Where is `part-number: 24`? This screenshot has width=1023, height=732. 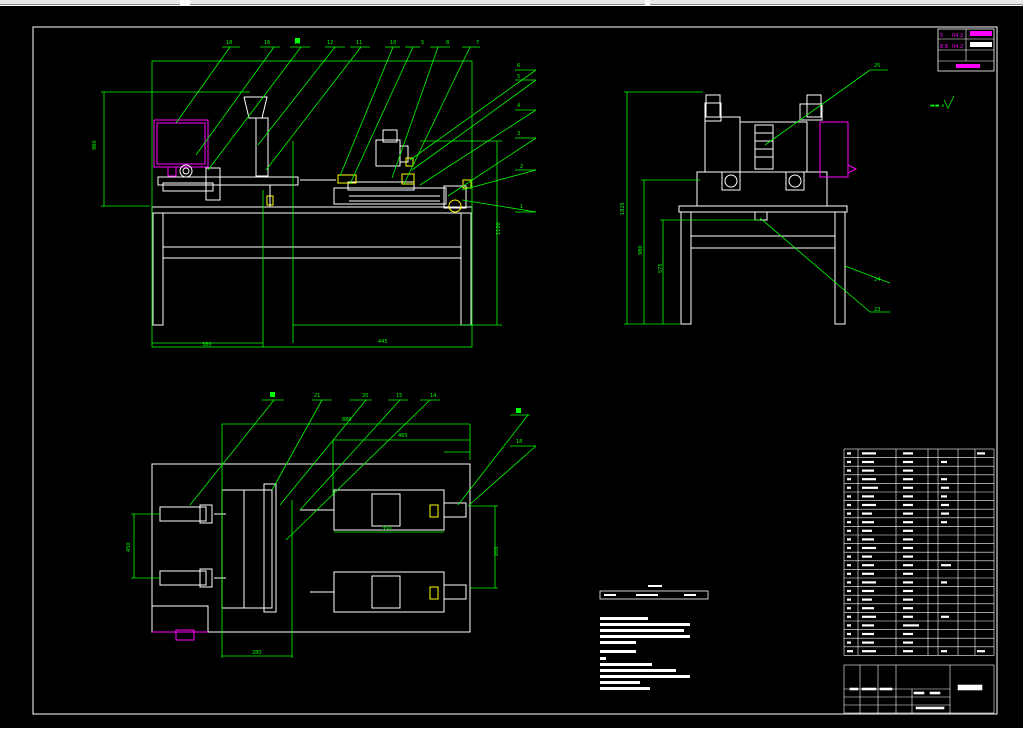
part-number: 24 is located at coordinates (877, 280).